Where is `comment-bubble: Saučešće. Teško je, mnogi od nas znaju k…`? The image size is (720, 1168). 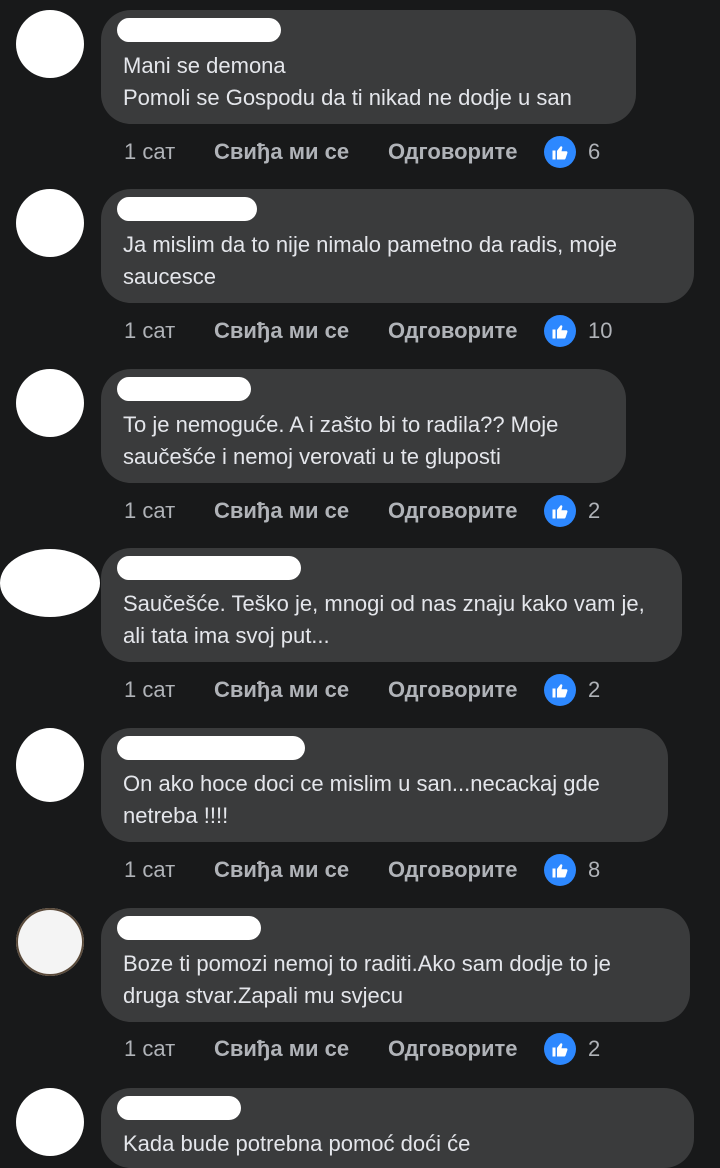 comment-bubble: Saučešće. Teško je, mnogi od nas znaju k… is located at coordinates (391, 605).